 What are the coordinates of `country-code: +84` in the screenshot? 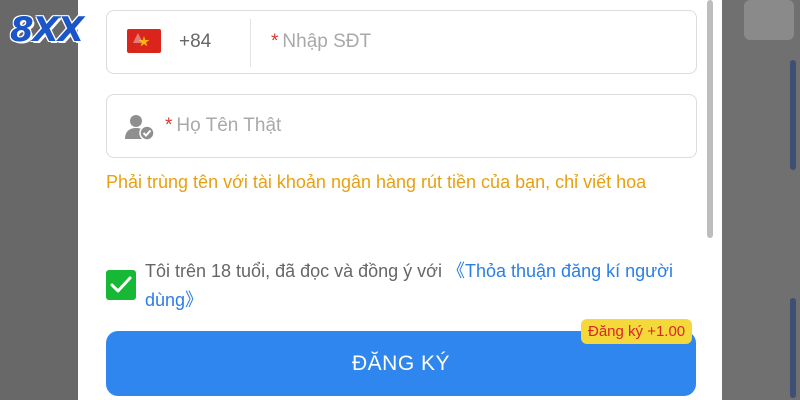 It's located at (195, 42).